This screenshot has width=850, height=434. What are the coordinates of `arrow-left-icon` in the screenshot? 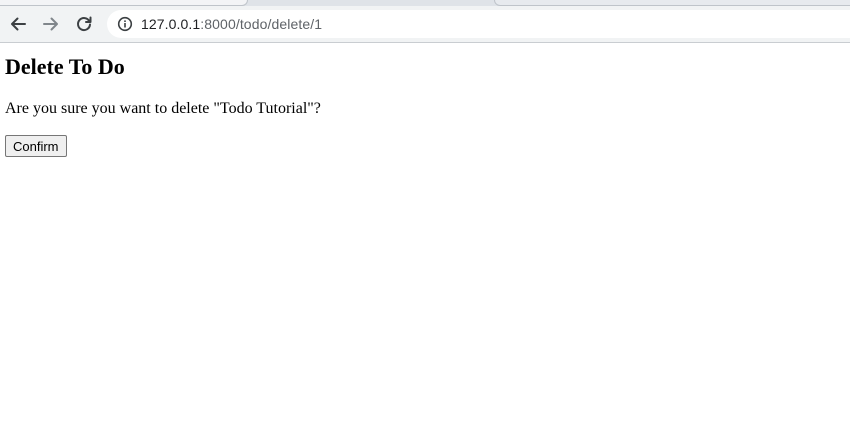 It's located at (18, 24).